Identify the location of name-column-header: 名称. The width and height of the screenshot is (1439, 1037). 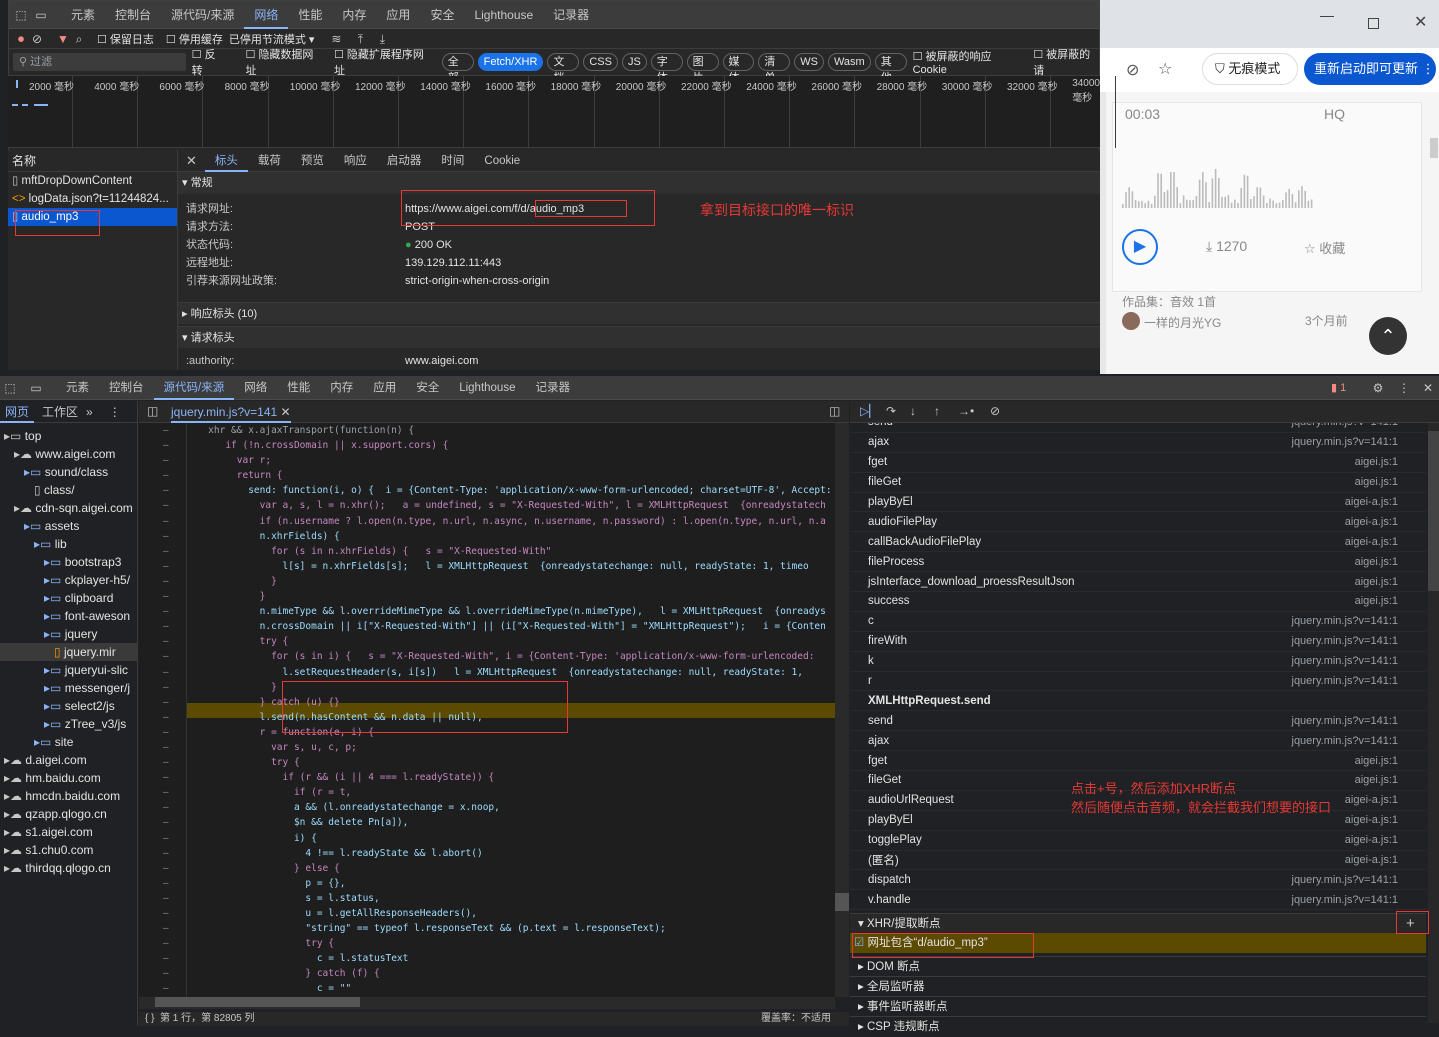
(92, 161).